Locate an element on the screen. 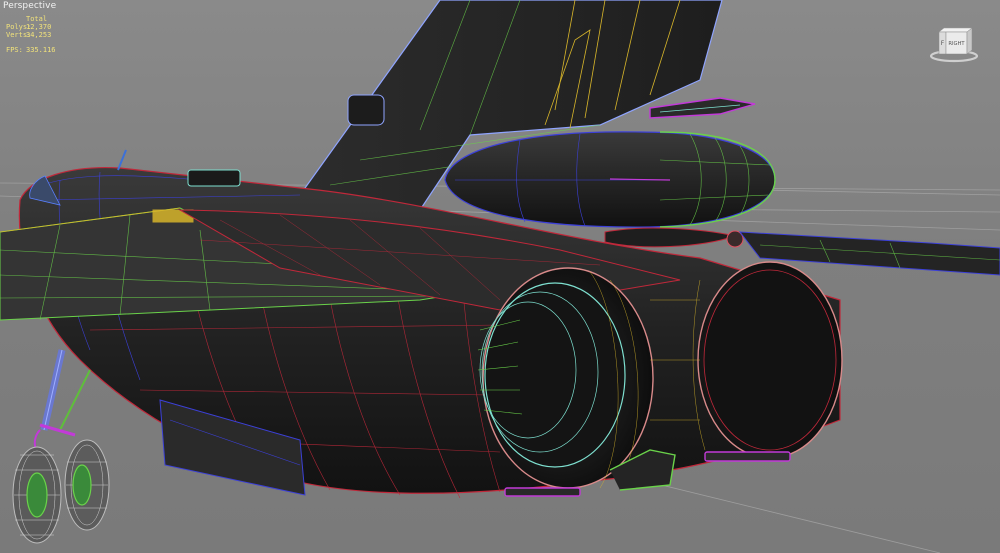  landing-wheel-front is located at coordinates (37, 495).